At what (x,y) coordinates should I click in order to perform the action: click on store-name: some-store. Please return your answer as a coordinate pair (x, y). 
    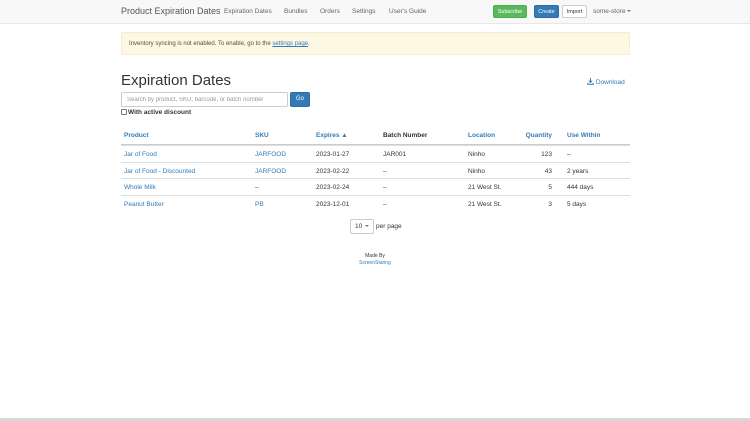
    Looking at the image, I should click on (609, 11).